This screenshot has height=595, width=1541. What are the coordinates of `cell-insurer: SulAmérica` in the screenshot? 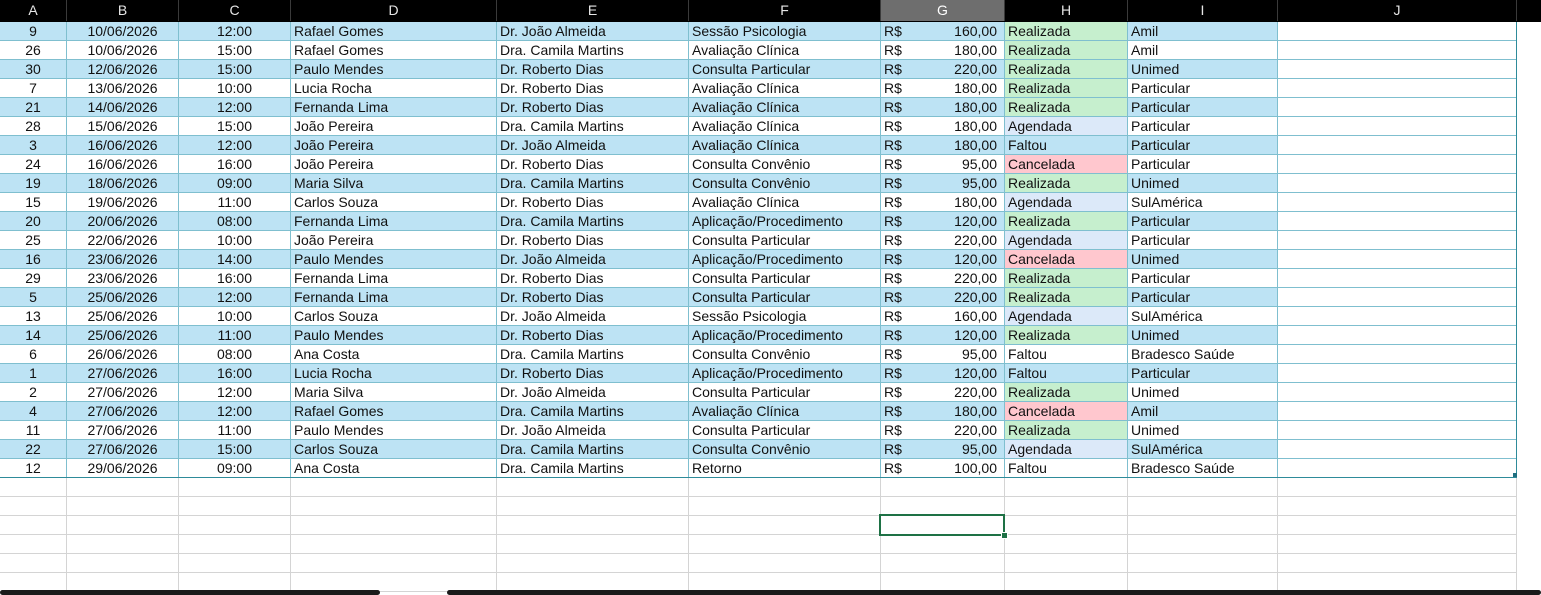 It's located at (1203, 202).